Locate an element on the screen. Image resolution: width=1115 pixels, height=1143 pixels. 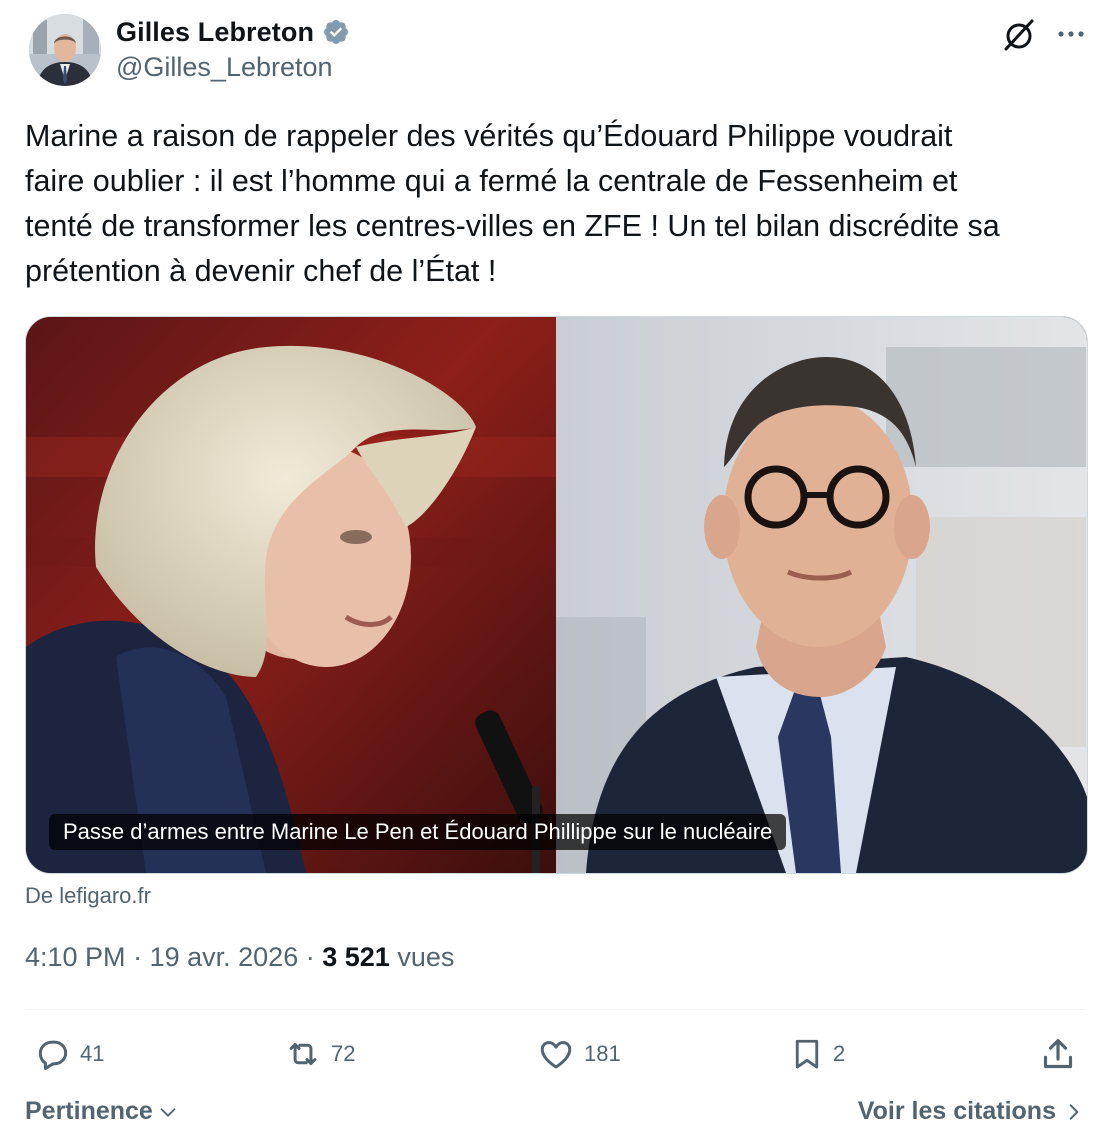
view-quotes-label: Voir les citations is located at coordinates (956, 1111).